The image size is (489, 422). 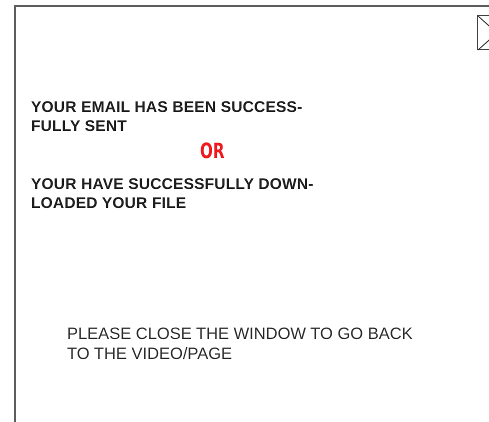 What do you see at coordinates (212, 151) in the screenshot?
I see `separator-text: OR` at bounding box center [212, 151].